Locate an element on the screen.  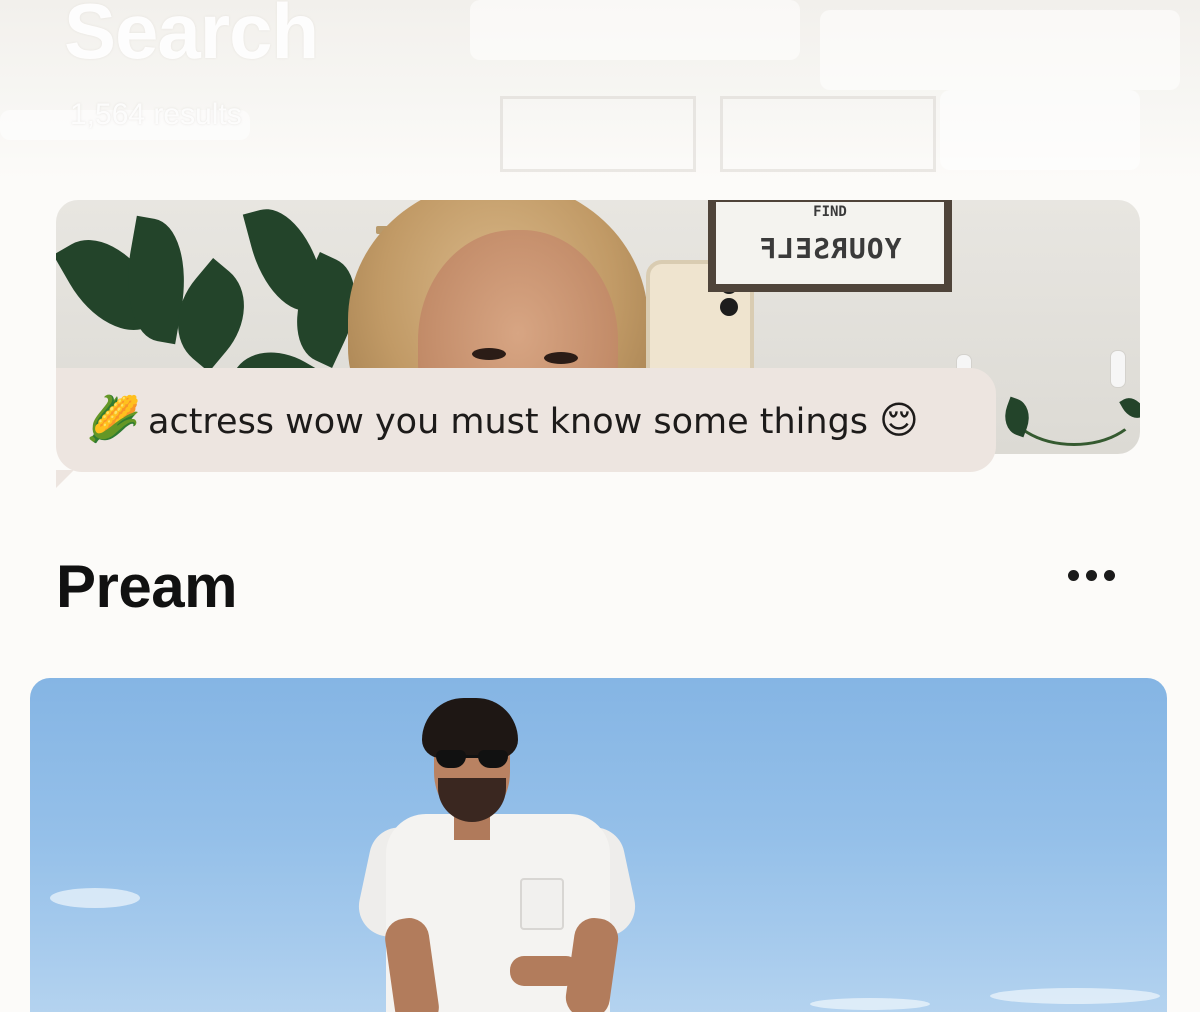
sunglasses-bridge is located at coordinates (472, 756).